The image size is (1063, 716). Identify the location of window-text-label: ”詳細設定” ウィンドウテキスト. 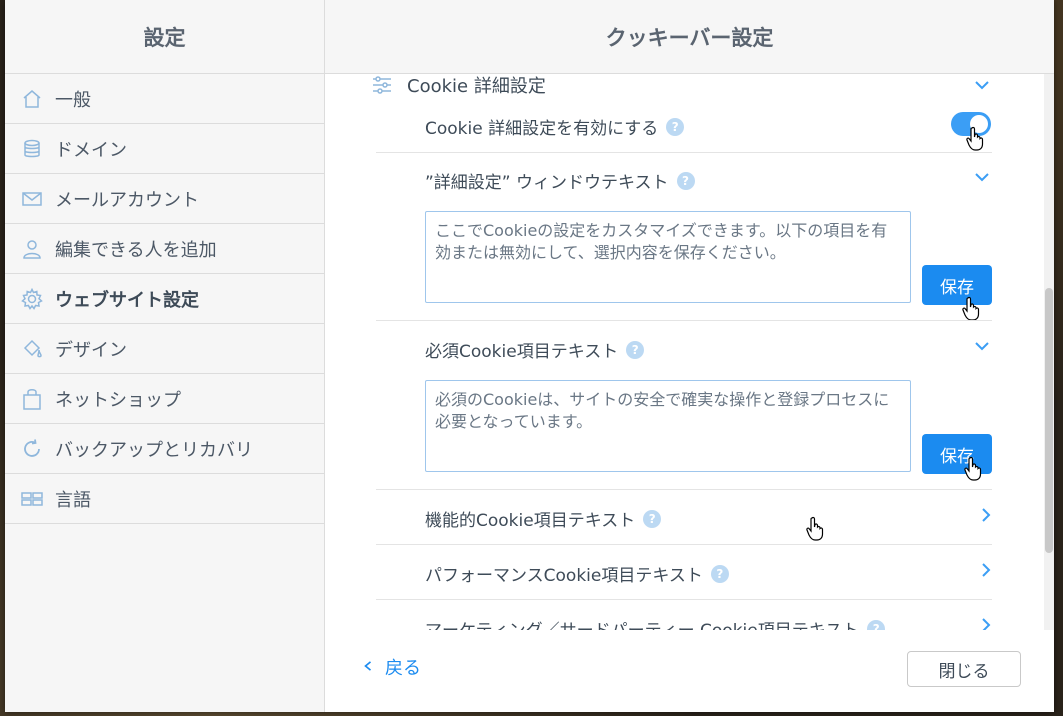
(547, 183).